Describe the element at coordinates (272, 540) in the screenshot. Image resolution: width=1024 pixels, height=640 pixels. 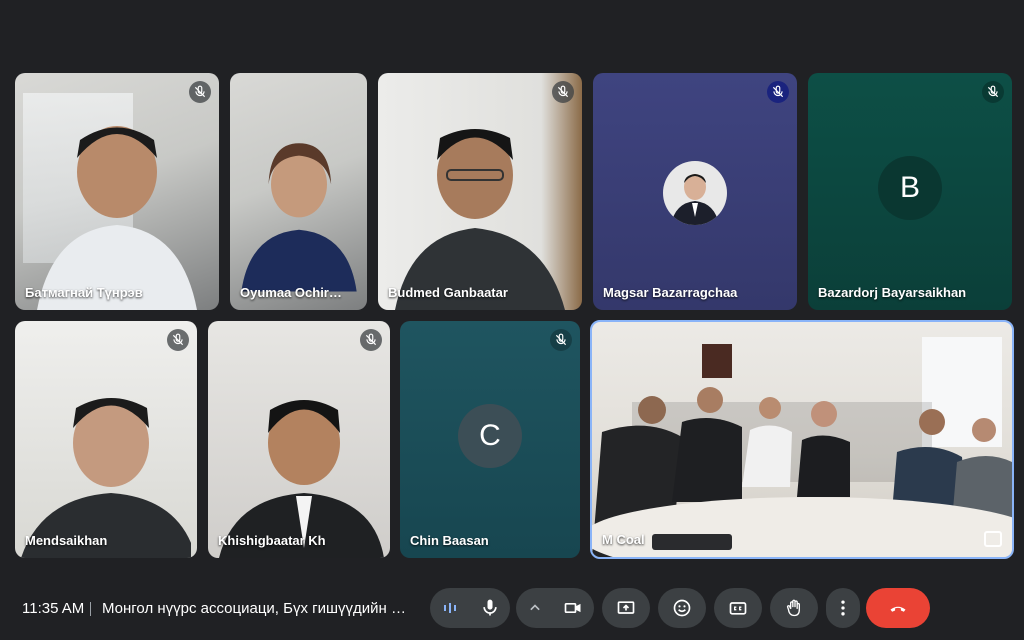
I see `participant-name: Khishigbaatar Kh` at that location.